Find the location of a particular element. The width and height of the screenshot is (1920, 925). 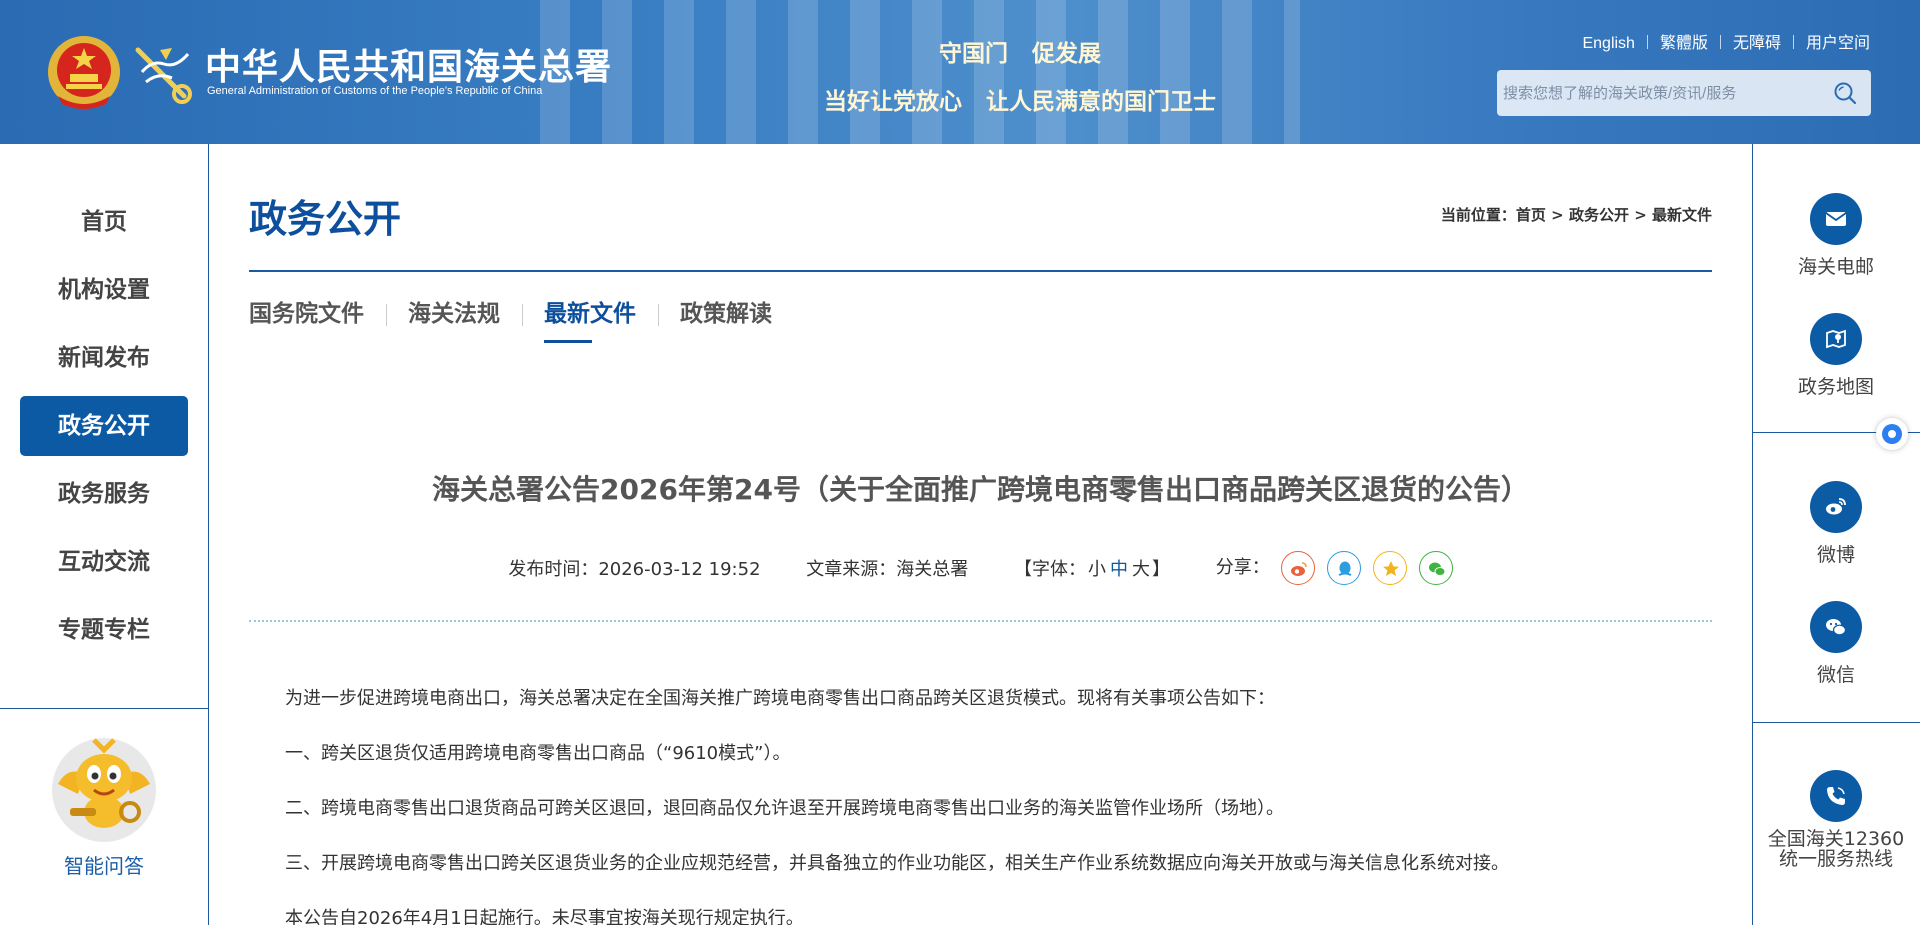

top-links: English 繁體版 无障碍 用户空间 is located at coordinates (1726, 41).